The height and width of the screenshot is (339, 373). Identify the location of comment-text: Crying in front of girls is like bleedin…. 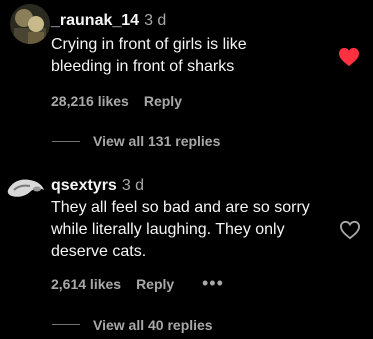
(149, 56).